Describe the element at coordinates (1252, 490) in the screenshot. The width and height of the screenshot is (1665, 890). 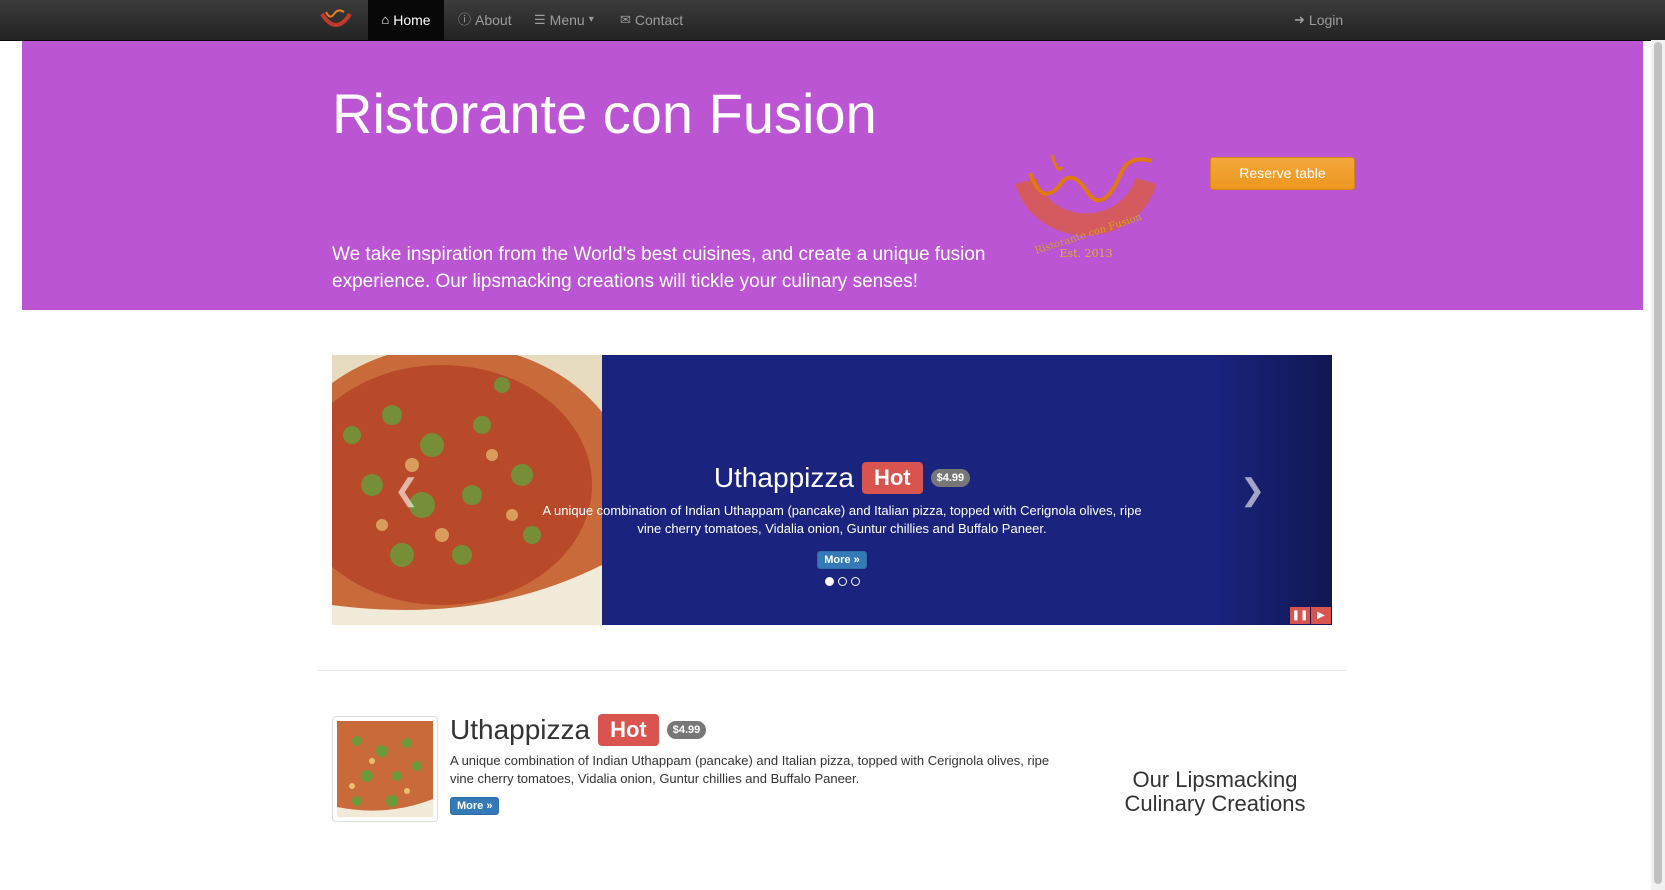
I see `chevron-right-icon: ❯` at that location.